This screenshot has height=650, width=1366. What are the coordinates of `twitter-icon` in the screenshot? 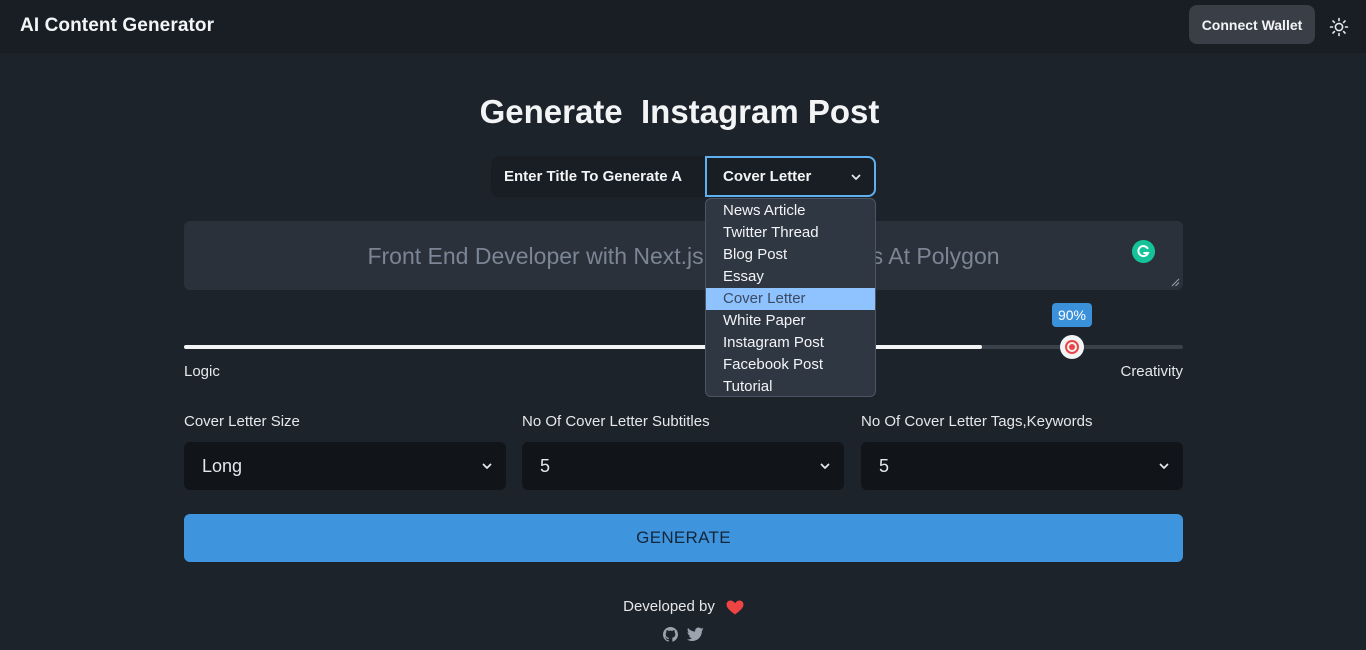 It's located at (695, 634).